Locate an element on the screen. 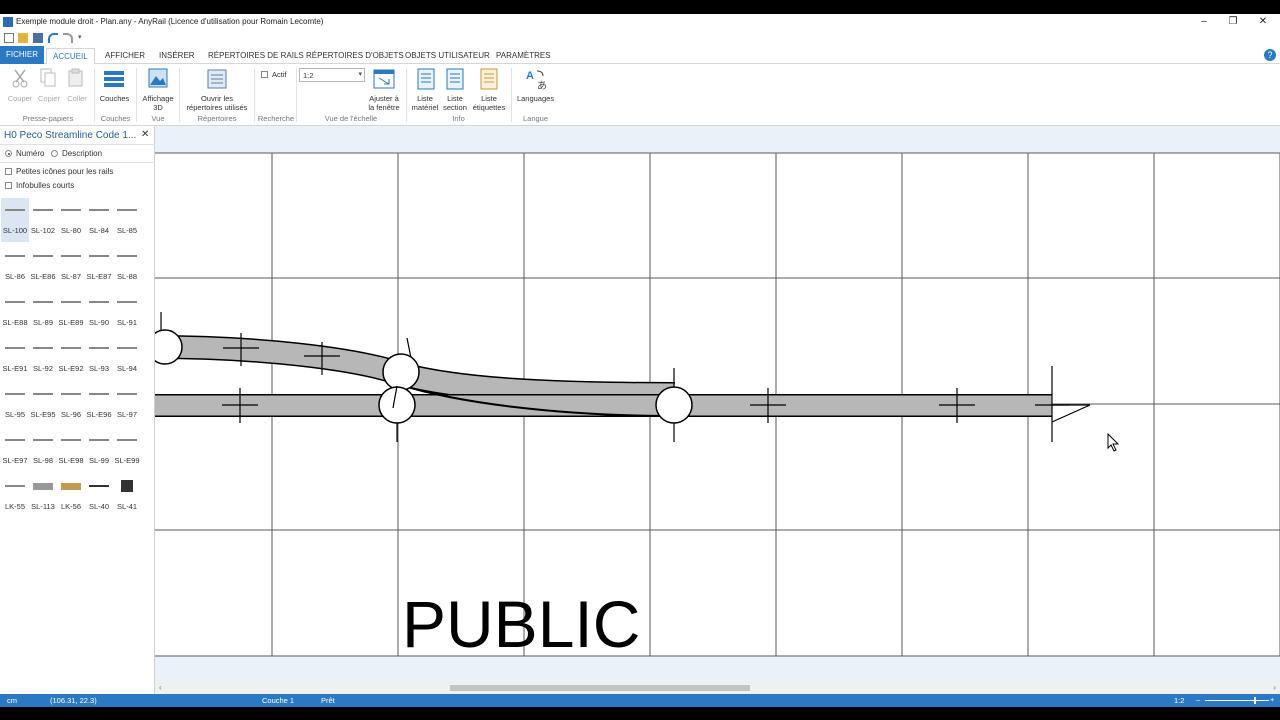 This screenshot has width=1280, height=720. tab-accueil: ACCUEIL is located at coordinates (70, 56).